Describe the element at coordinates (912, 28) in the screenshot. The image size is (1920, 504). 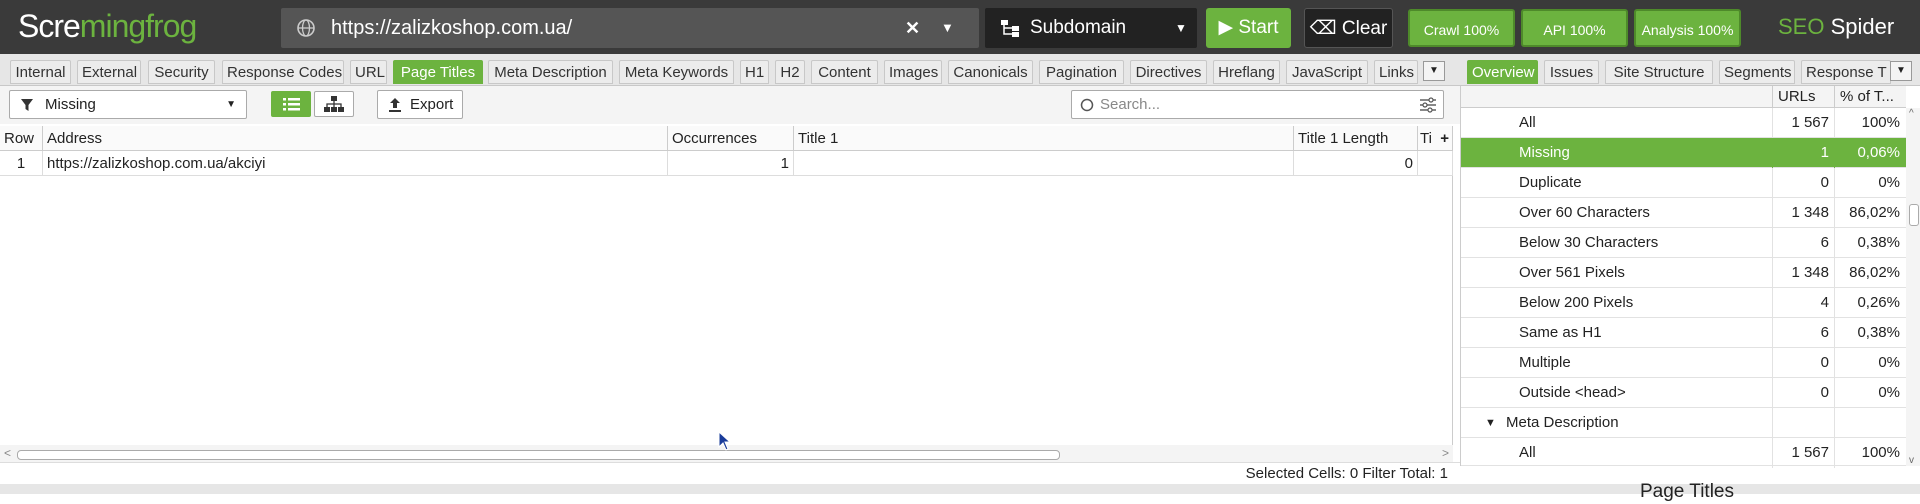
I see `clear-url-icon: ✕` at that location.